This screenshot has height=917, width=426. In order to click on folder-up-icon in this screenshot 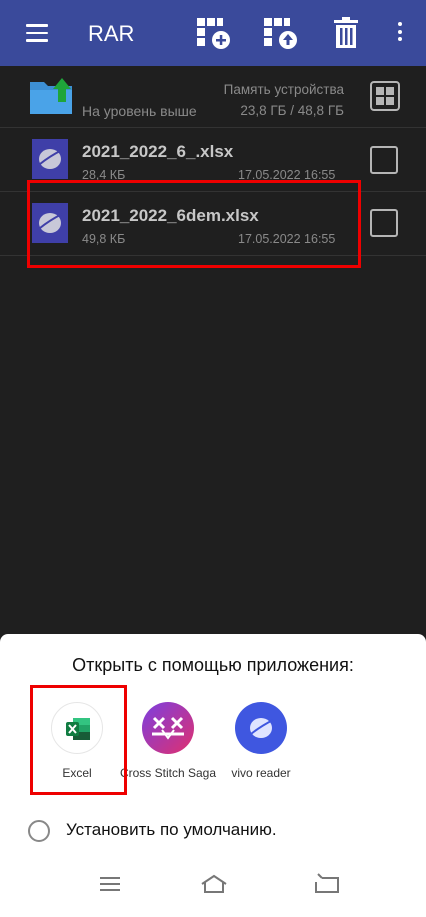, I will do `click(51, 96)`.